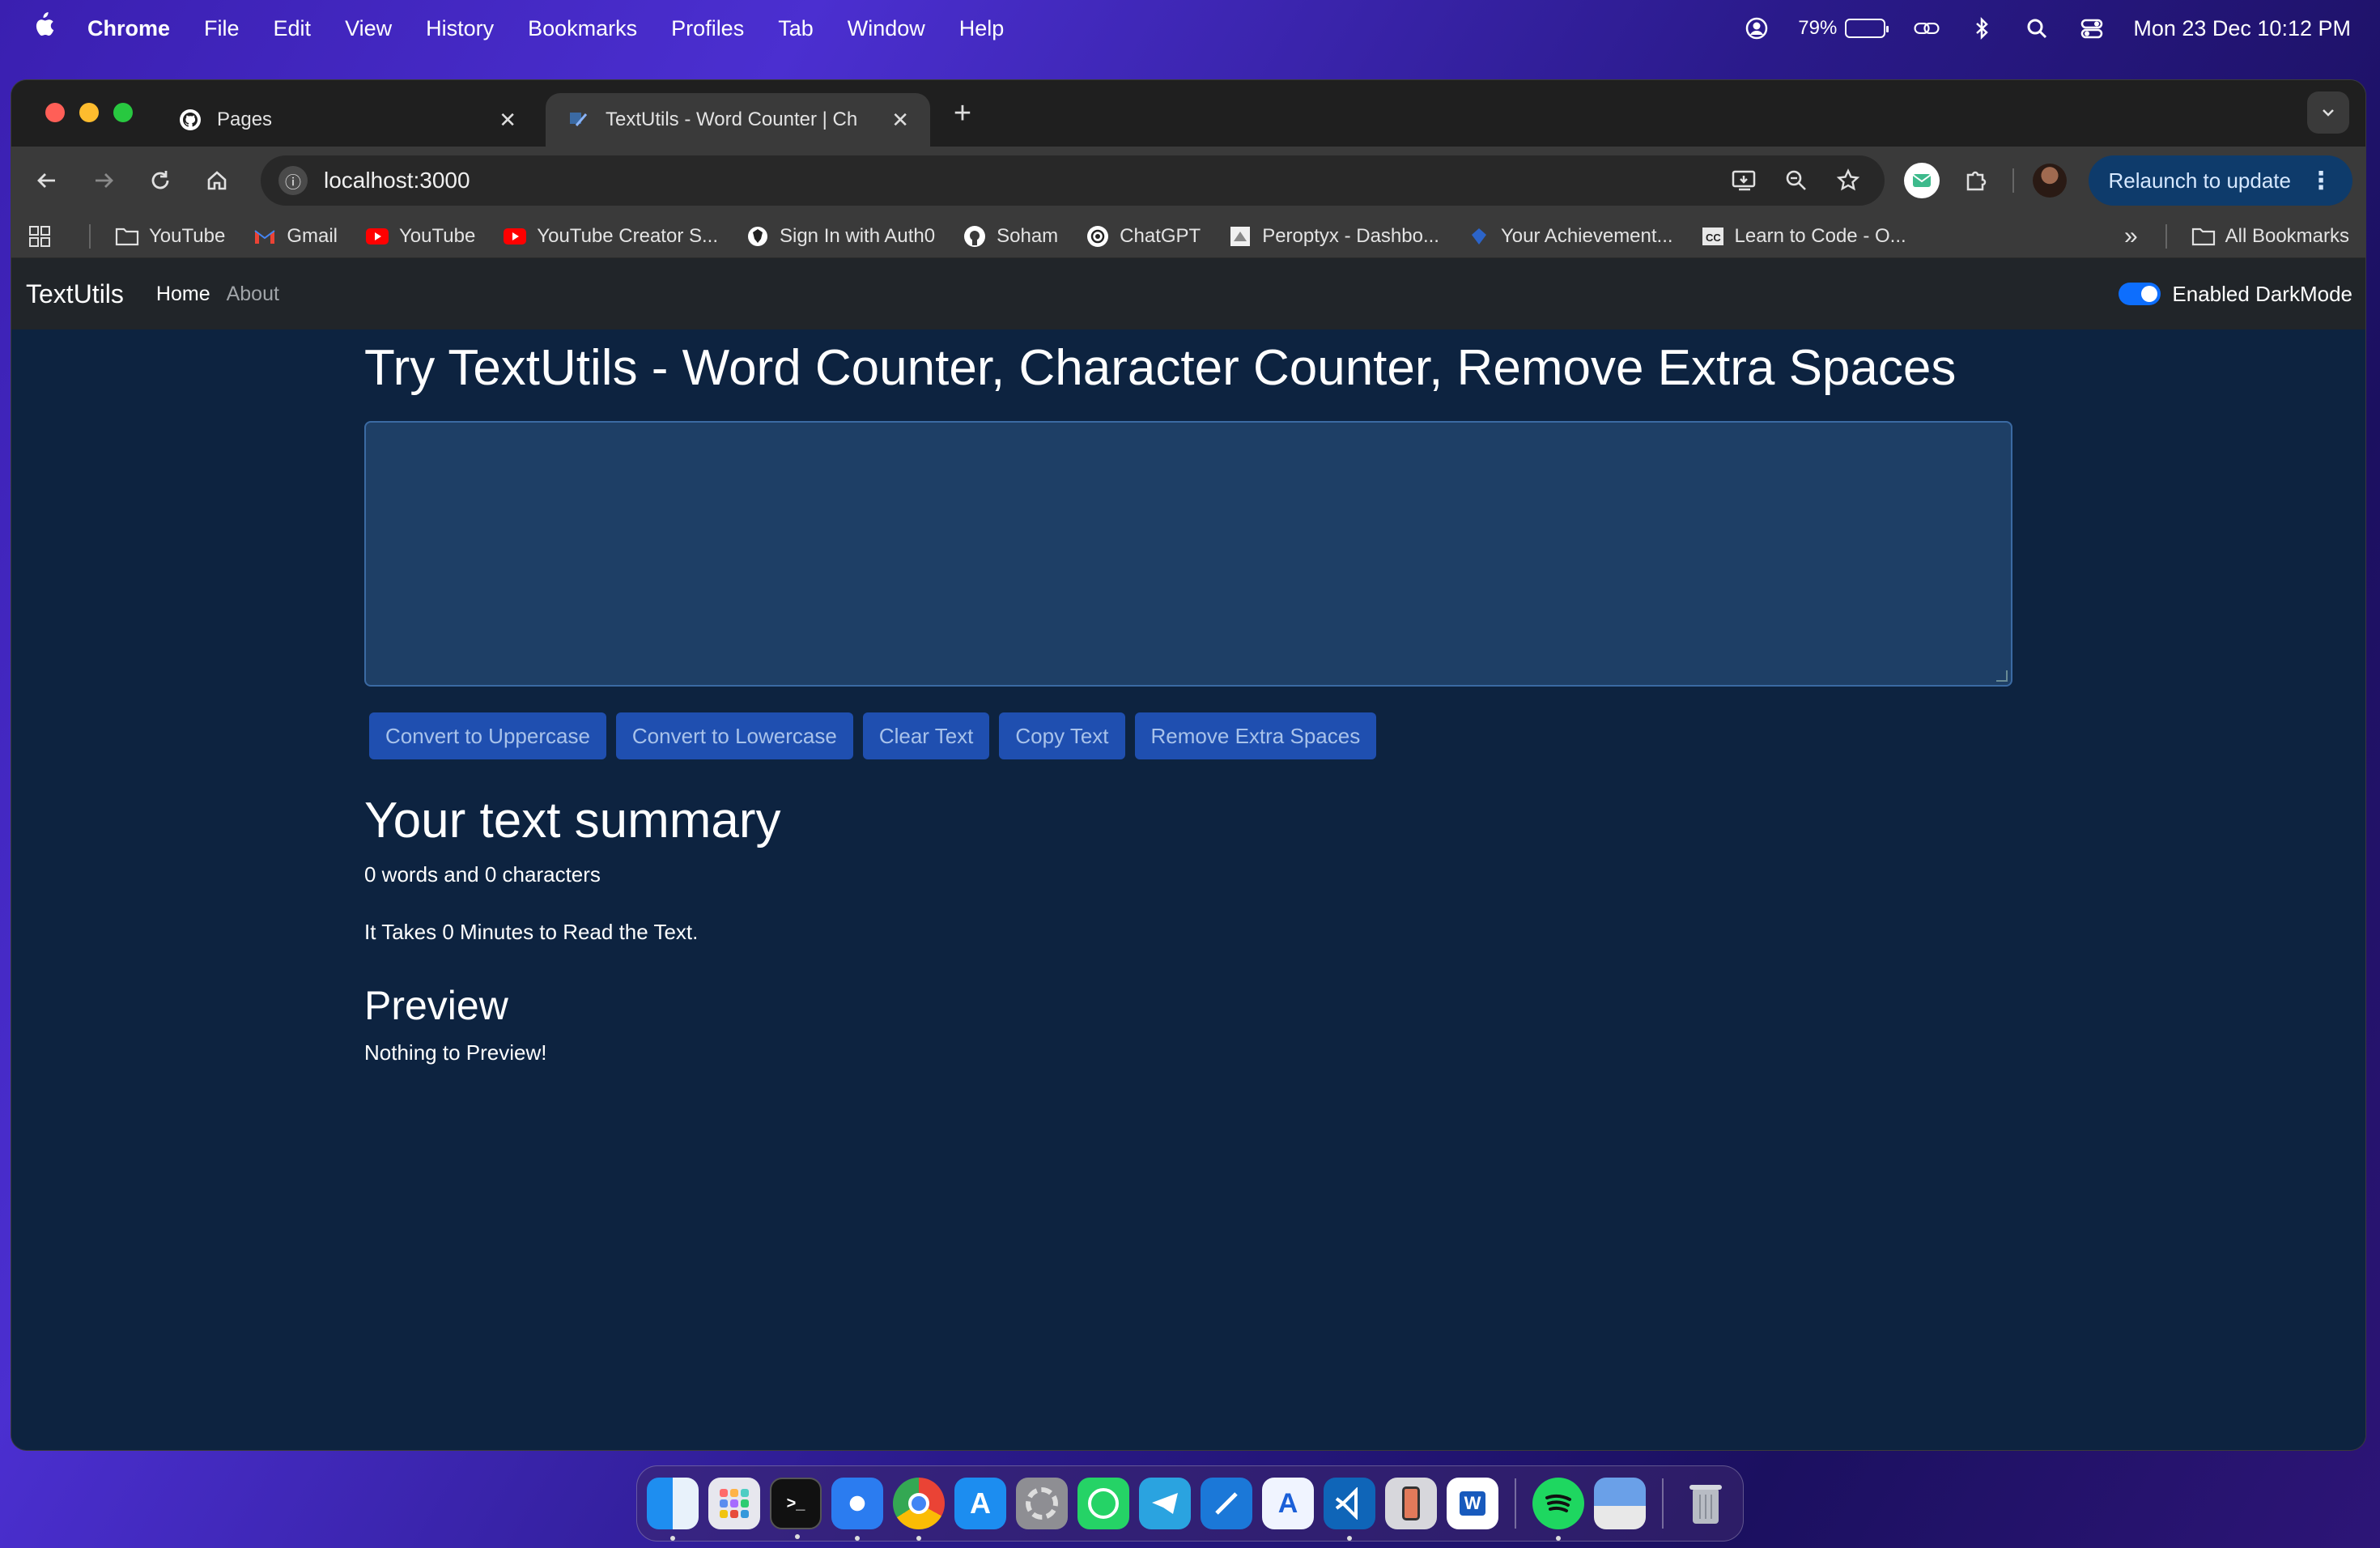  I want to click on nav-home-link: Home, so click(183, 294).